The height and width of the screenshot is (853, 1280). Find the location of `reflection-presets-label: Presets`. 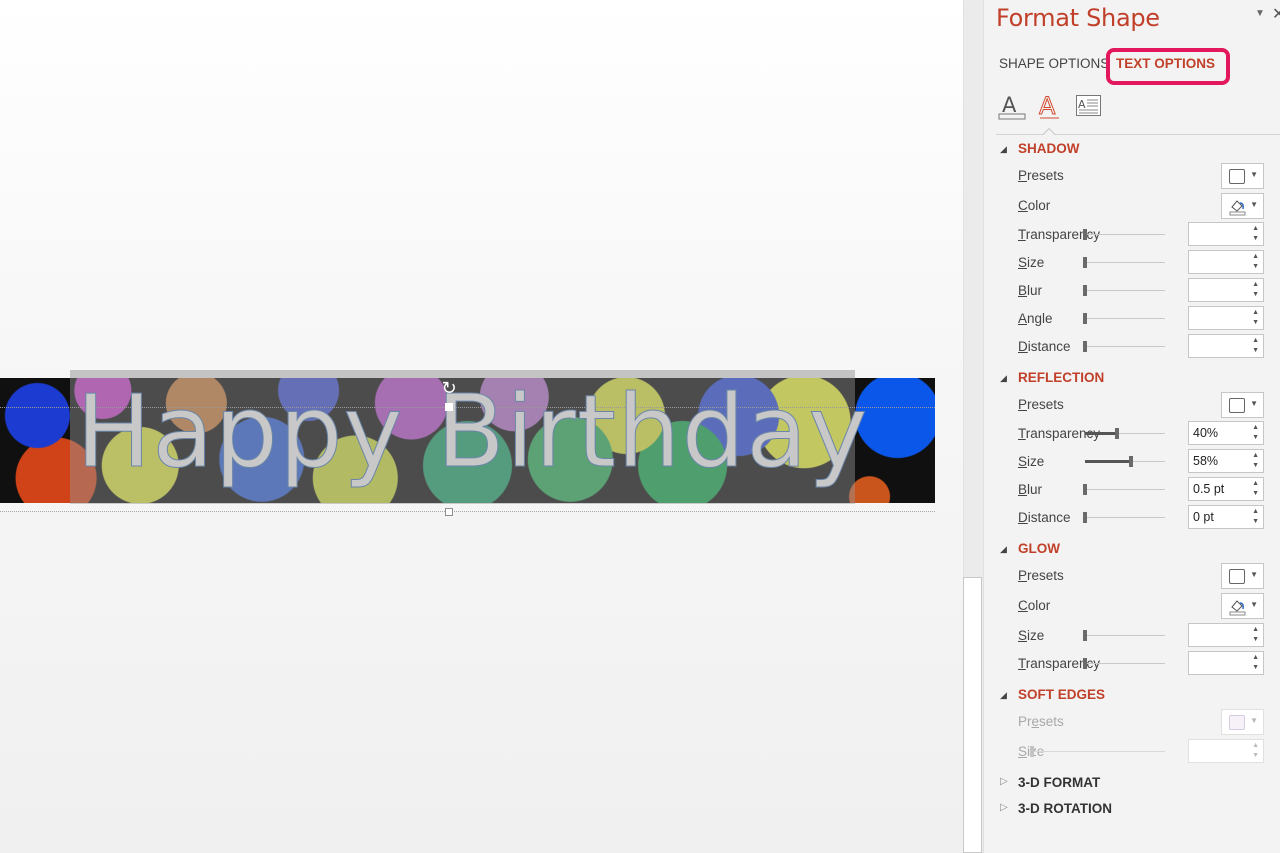

reflection-presets-label: Presets is located at coordinates (1041, 404).